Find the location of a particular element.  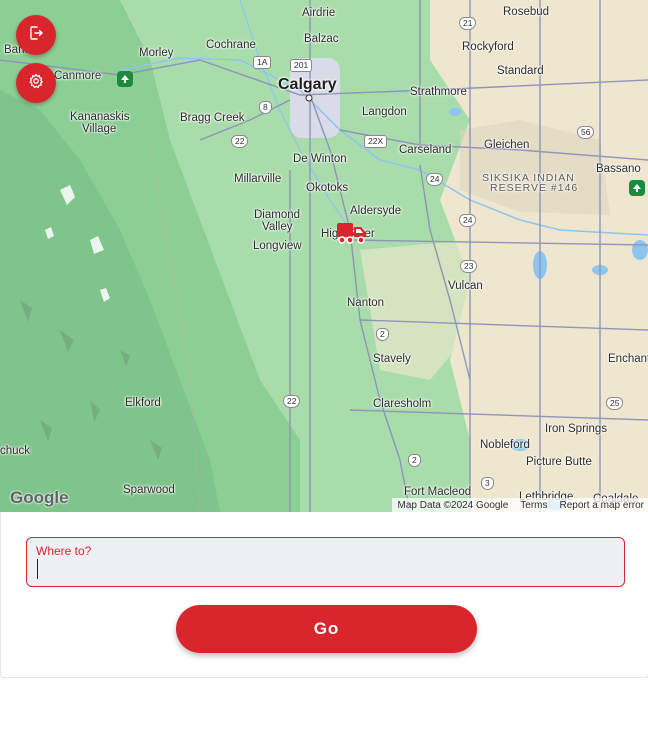

place-label: Picture Butte is located at coordinates (559, 462).